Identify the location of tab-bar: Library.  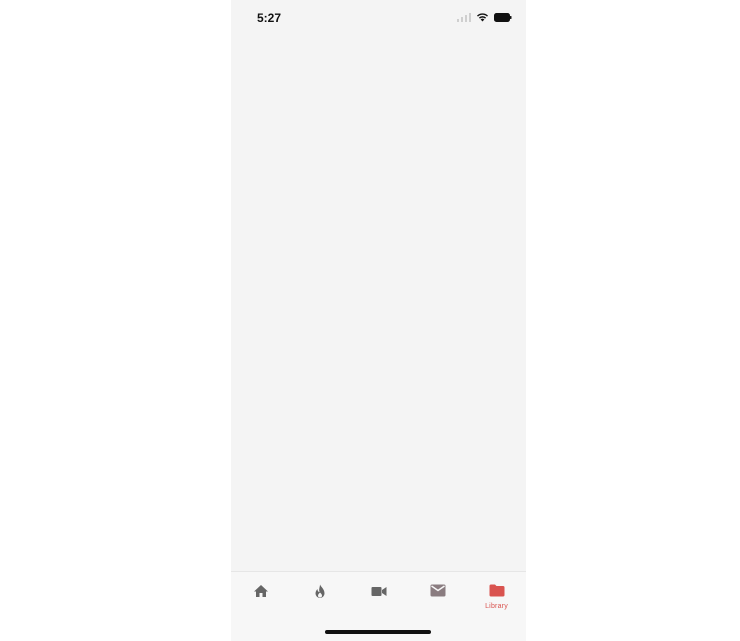
(378, 606).